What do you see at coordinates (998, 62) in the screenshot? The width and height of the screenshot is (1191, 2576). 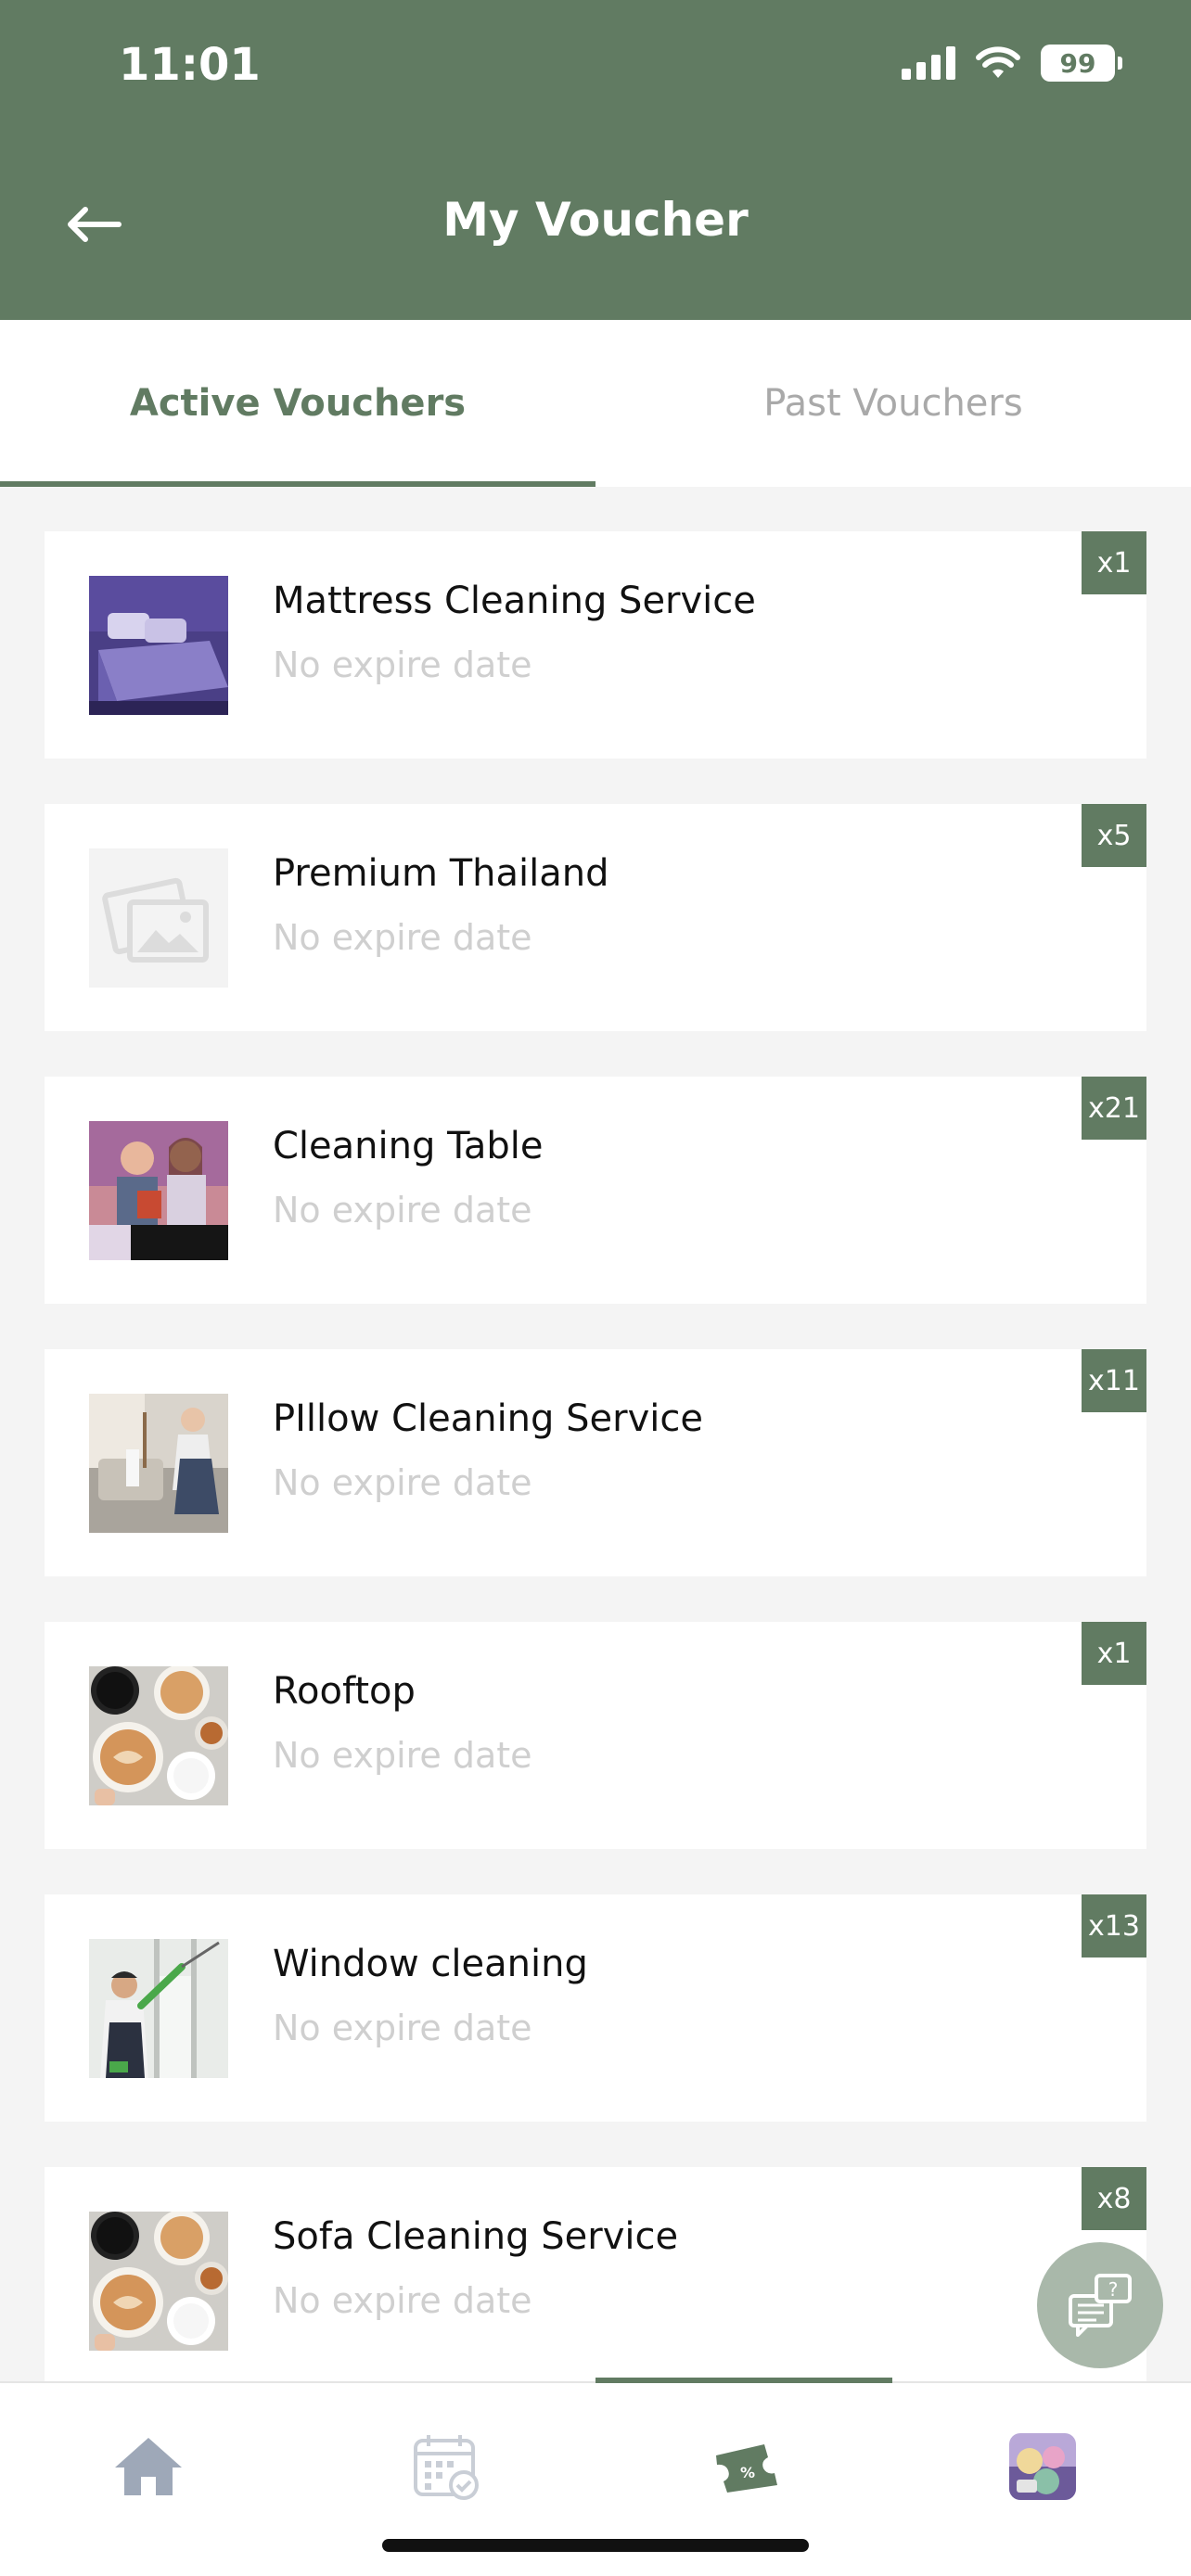 I see `wifi-icon` at bounding box center [998, 62].